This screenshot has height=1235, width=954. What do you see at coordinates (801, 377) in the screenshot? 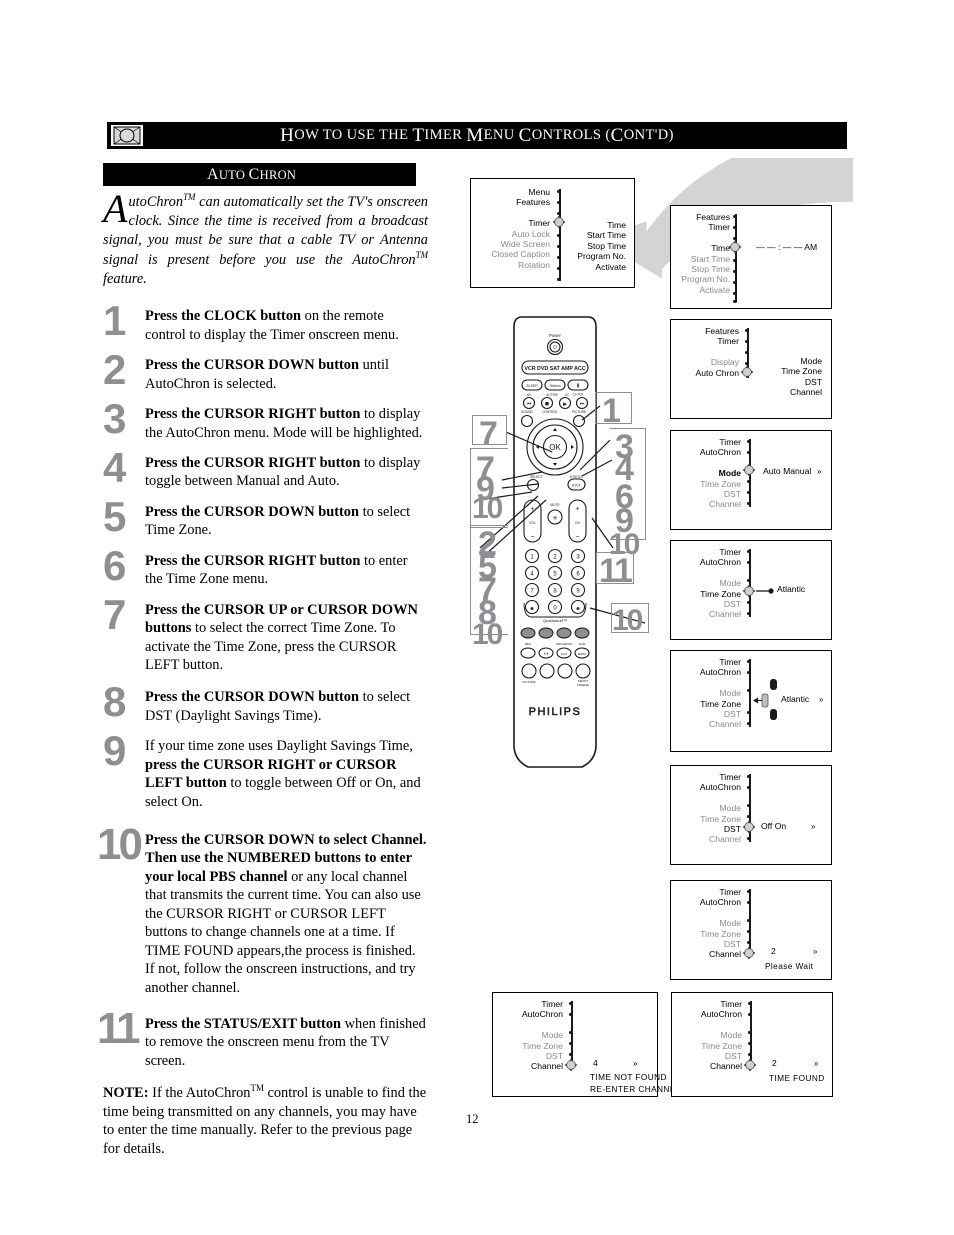
I see `osd-right-items: Mode Time Zone DST Channel` at bounding box center [801, 377].